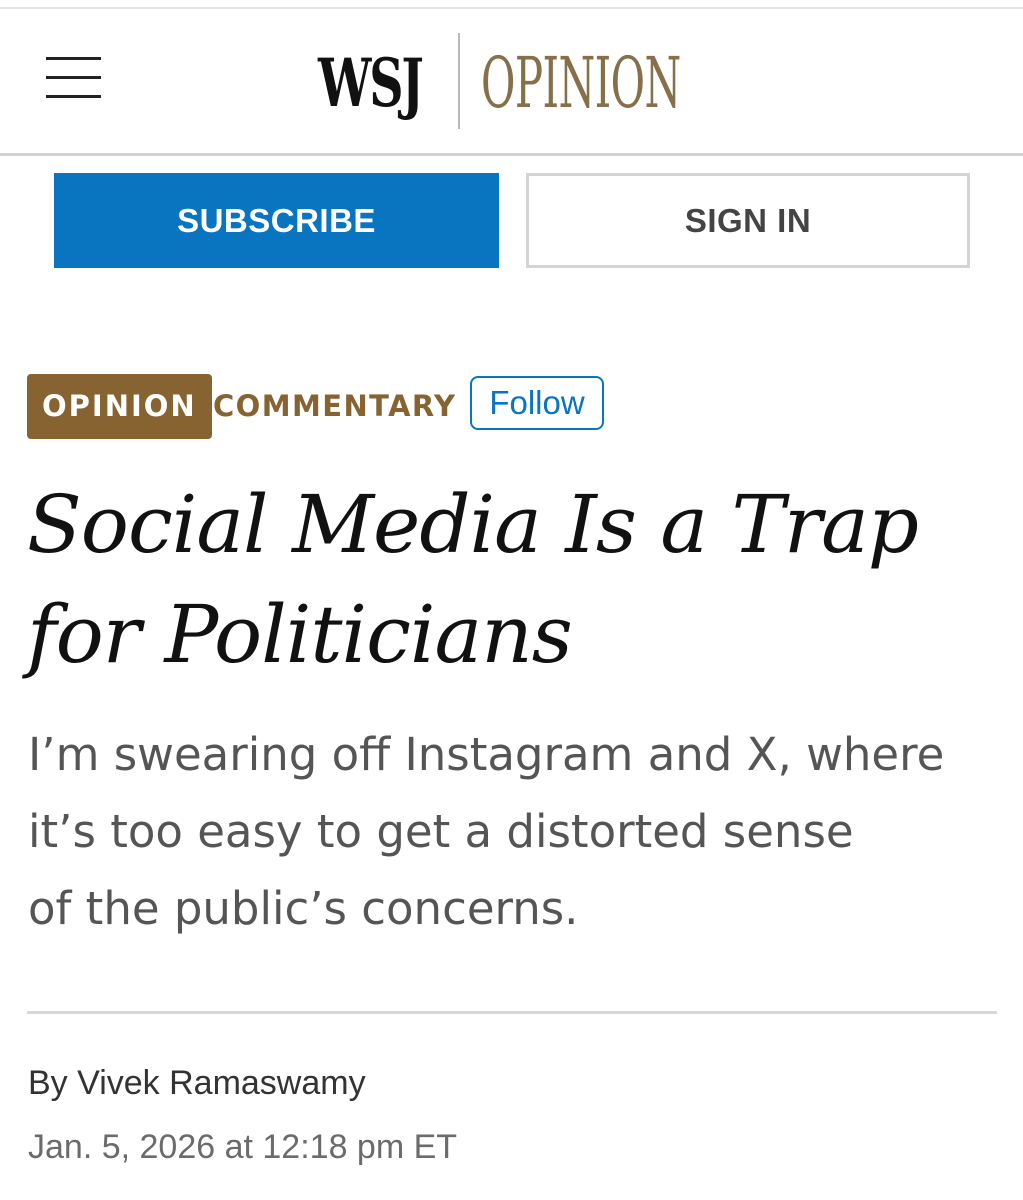 This screenshot has width=1023, height=1200. I want to click on menu-bar-middle, so click(73, 77).